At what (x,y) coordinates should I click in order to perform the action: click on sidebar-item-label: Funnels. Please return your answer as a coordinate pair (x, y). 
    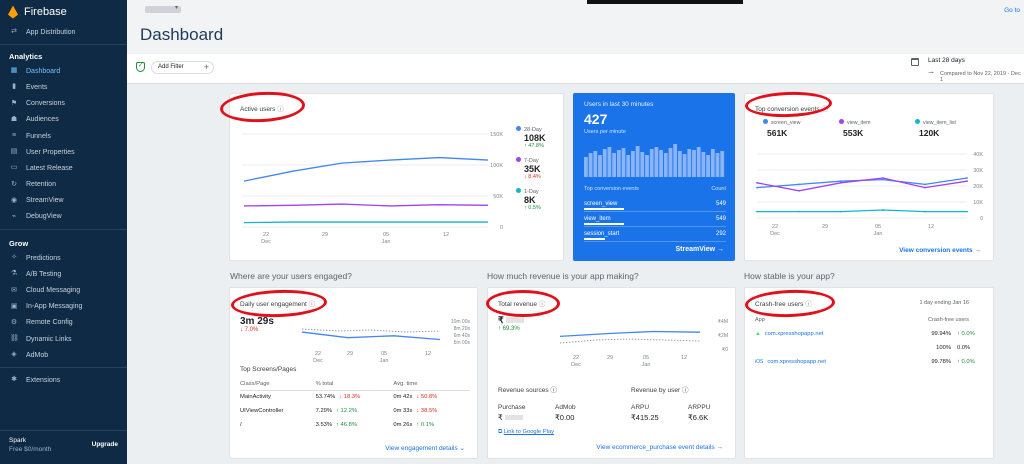
    Looking at the image, I should click on (38, 136).